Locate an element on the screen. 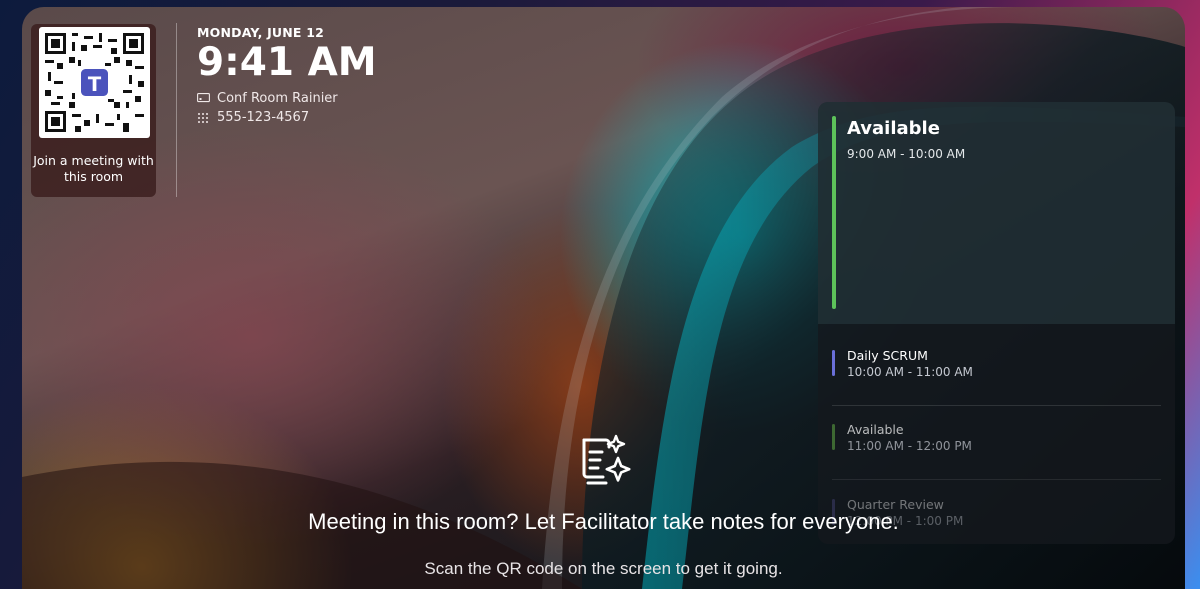 This screenshot has height=589, width=1200. slot-time: 11:00 AM - 12:00 PM is located at coordinates (909, 446).